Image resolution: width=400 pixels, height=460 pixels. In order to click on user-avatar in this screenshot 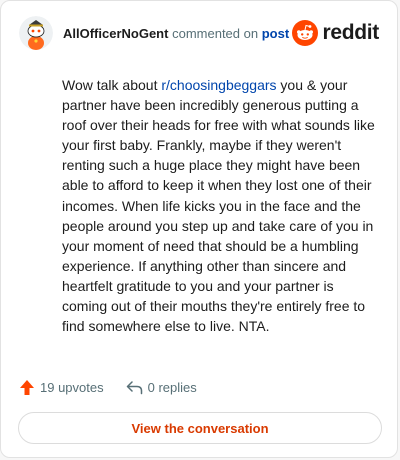, I will do `click(36, 33)`.